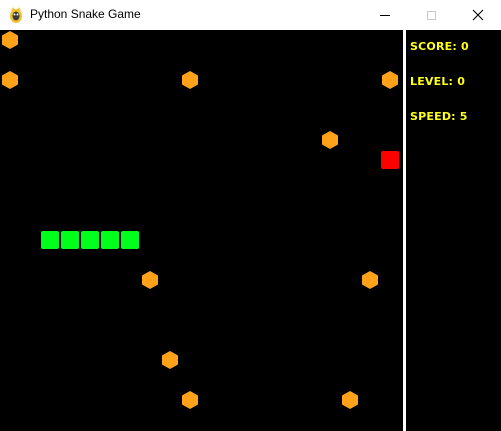  What do you see at coordinates (16, 15) in the screenshot?
I see `pygame-snake-icon` at bounding box center [16, 15].